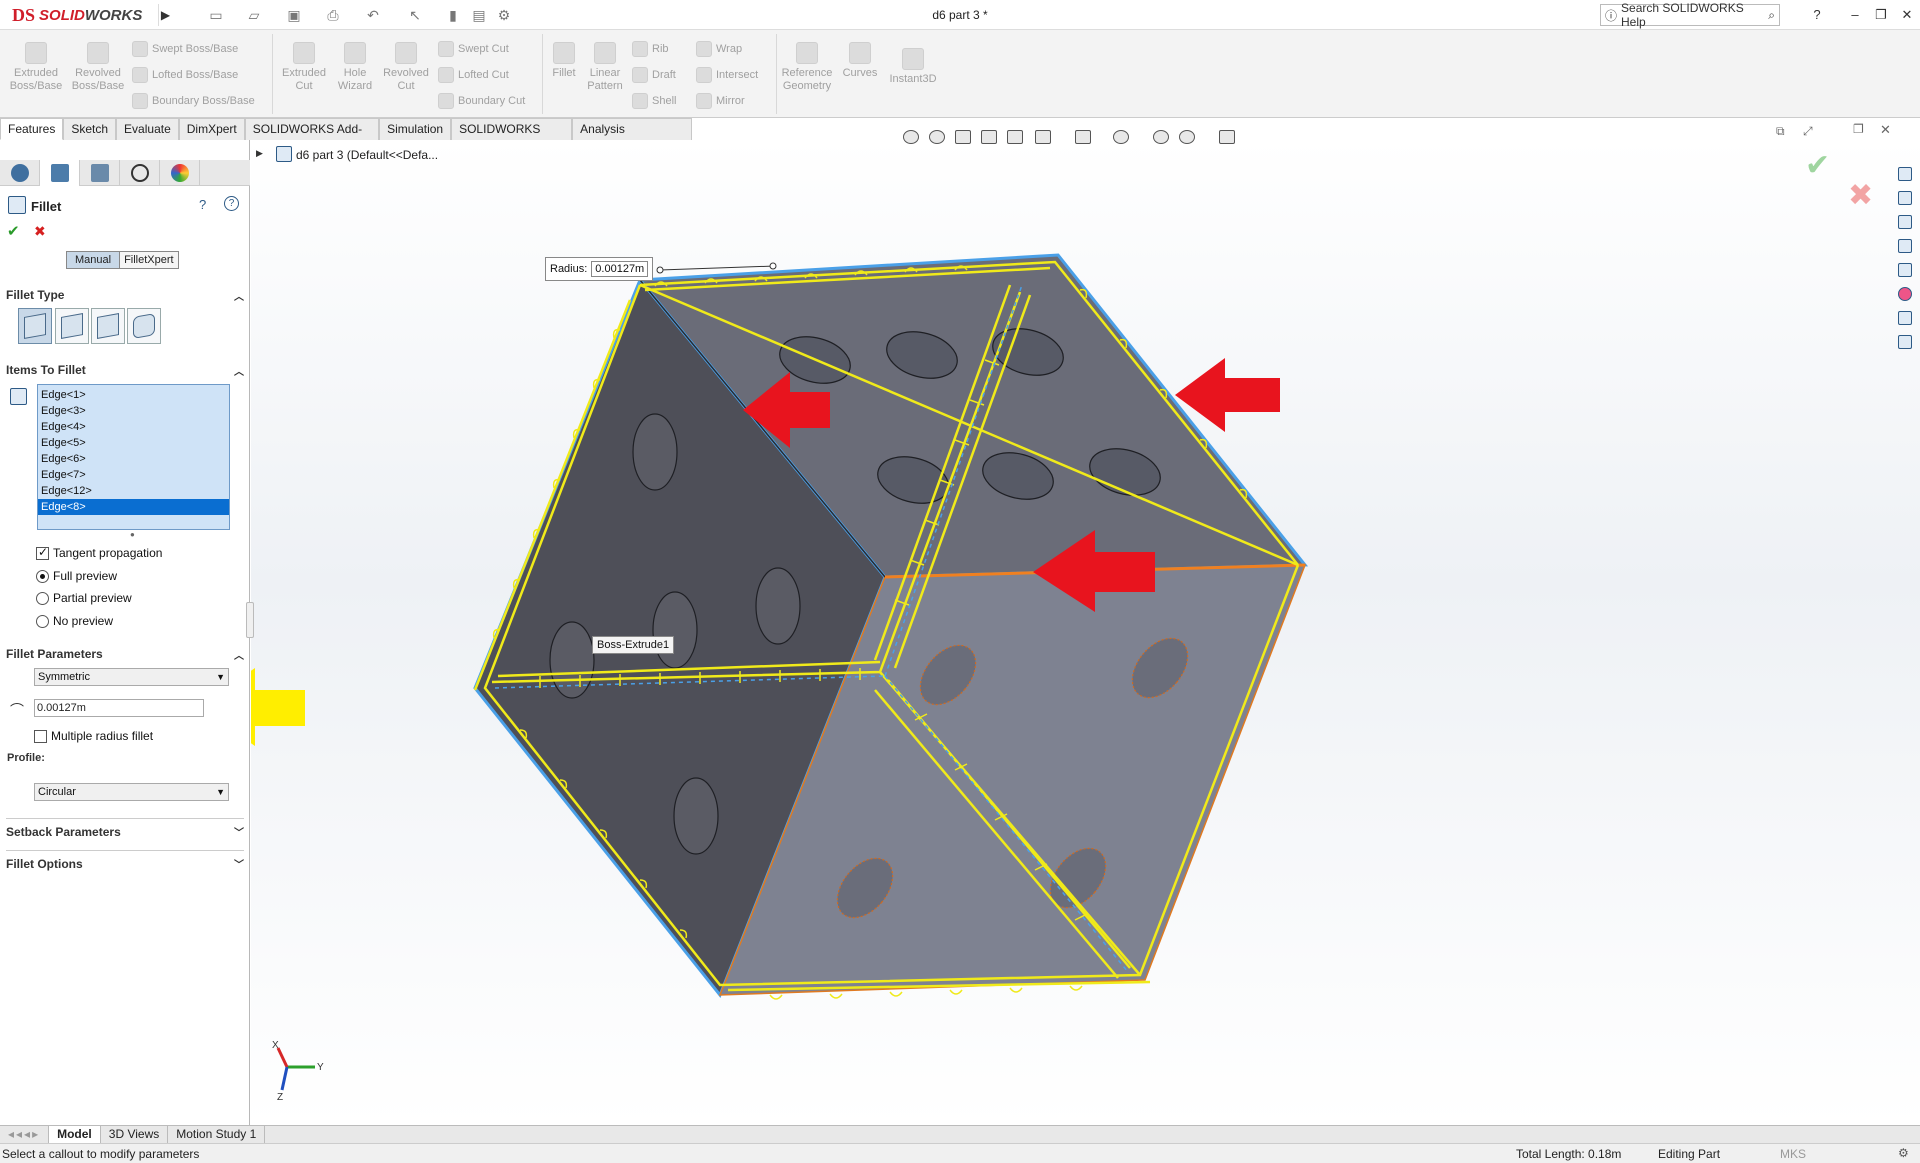  I want to click on tab-dimxpert: DimXpert, so click(211, 129).